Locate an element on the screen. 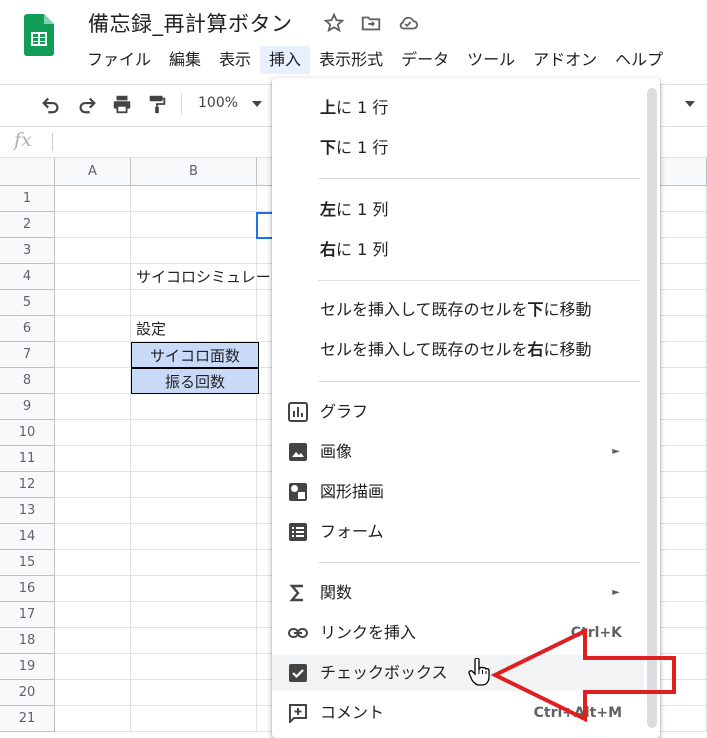  row-header: 7 is located at coordinates (27, 355).